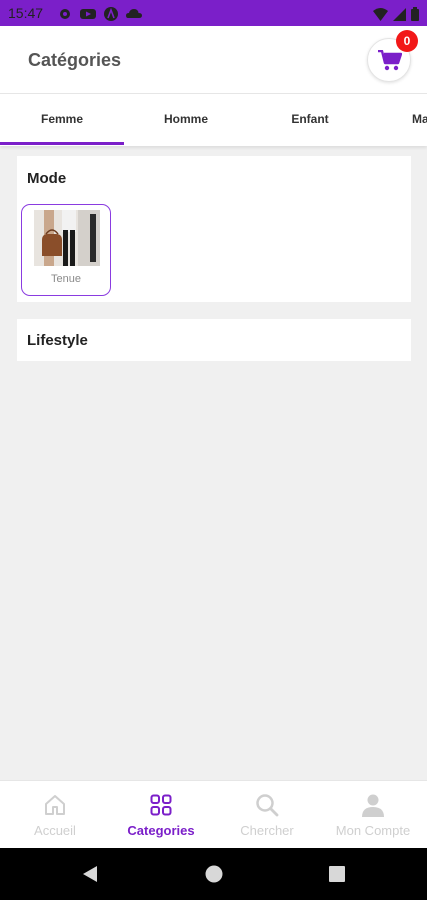 Image resolution: width=427 pixels, height=900 pixels. What do you see at coordinates (267, 805) in the screenshot?
I see `search-icon` at bounding box center [267, 805].